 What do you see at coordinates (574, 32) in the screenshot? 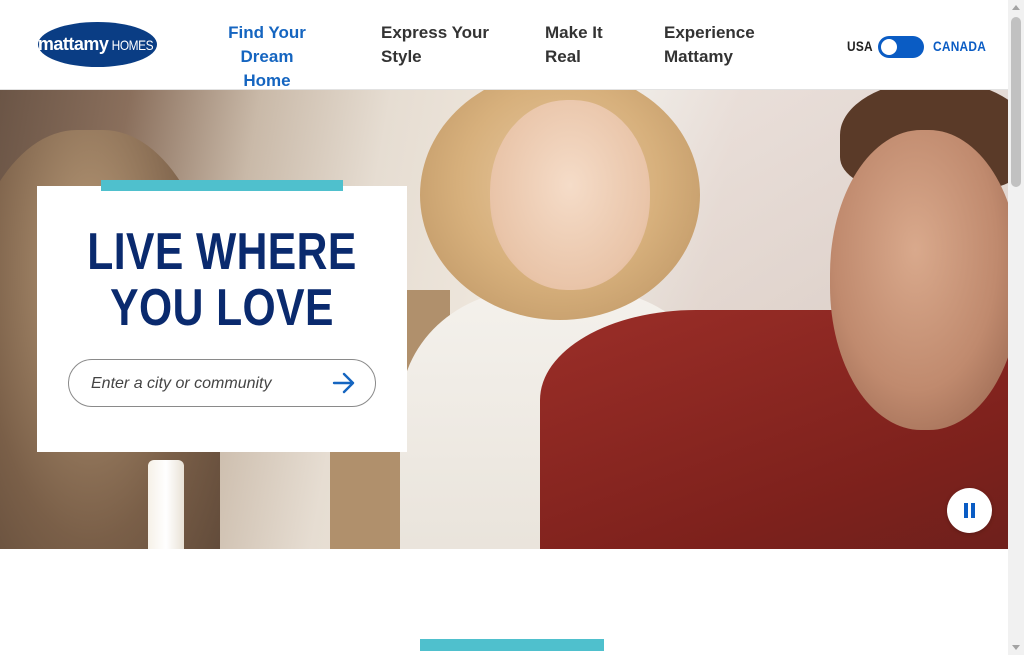
I see `nav-label-line1: Make It` at bounding box center [574, 32].